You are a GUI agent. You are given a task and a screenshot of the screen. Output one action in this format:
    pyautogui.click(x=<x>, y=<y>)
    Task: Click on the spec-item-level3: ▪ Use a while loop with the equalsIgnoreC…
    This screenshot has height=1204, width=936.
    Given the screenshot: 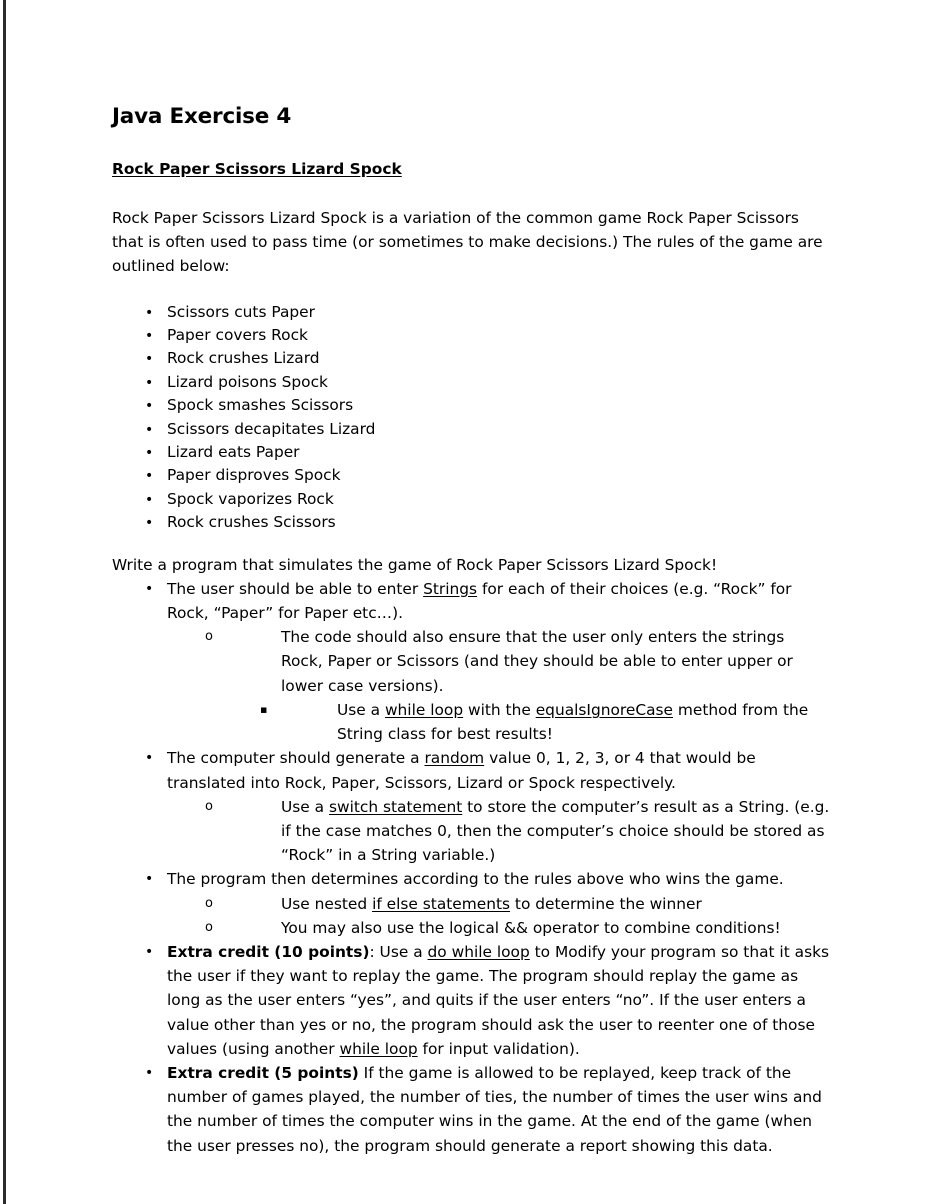 What is the action you would take?
    pyautogui.click(x=471, y=722)
    